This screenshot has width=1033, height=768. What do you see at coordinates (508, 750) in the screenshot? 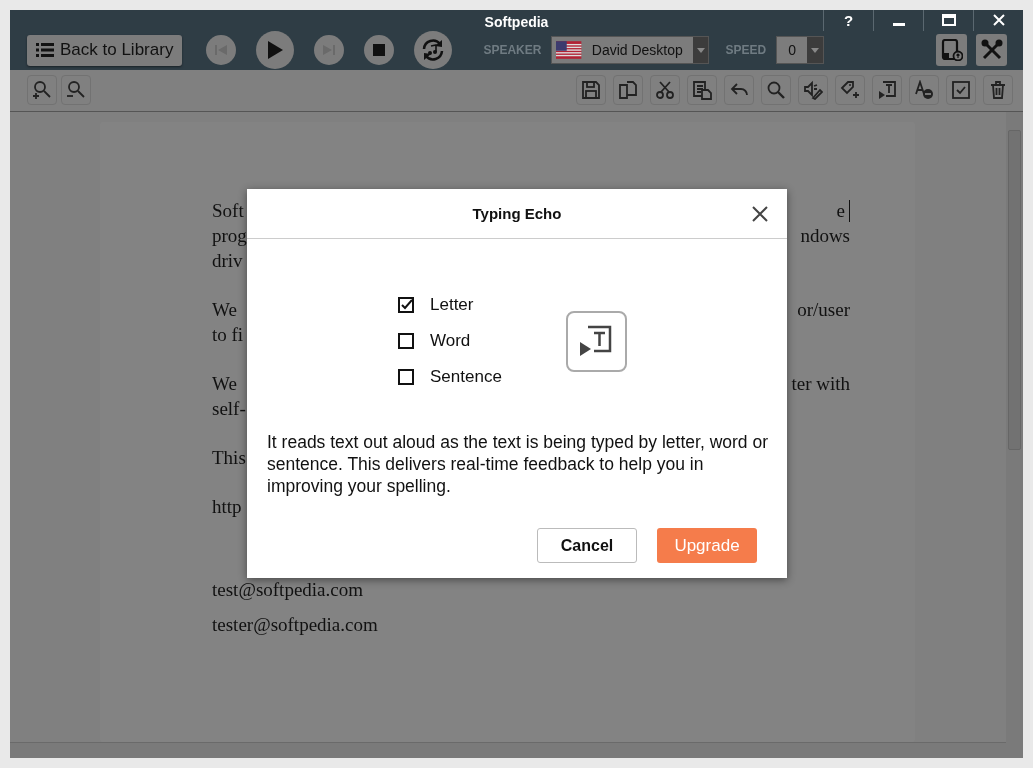
I see `horizontal-scrollbar` at bounding box center [508, 750].